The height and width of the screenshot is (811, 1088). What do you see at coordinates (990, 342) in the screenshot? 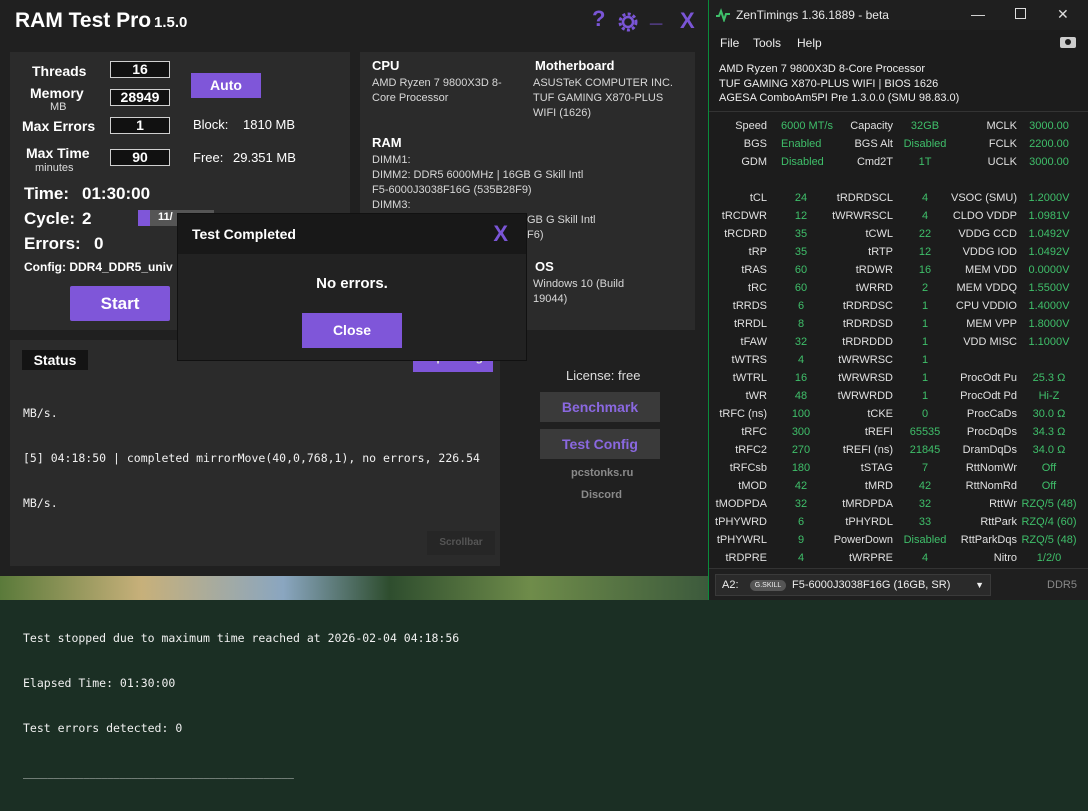
I see `timing-name: VDD MISC` at bounding box center [990, 342].